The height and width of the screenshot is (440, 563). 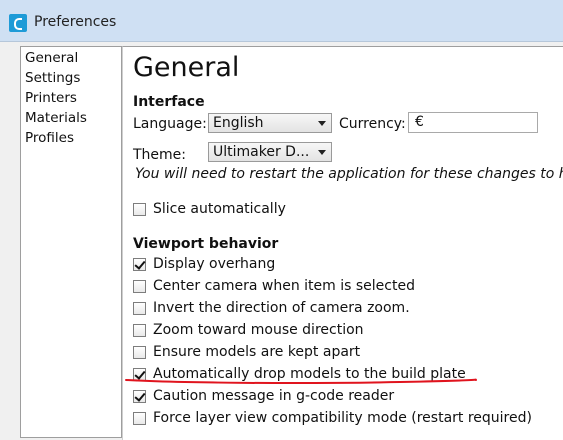 I want to click on nav-item-profiles: Profiles, so click(x=49, y=138).